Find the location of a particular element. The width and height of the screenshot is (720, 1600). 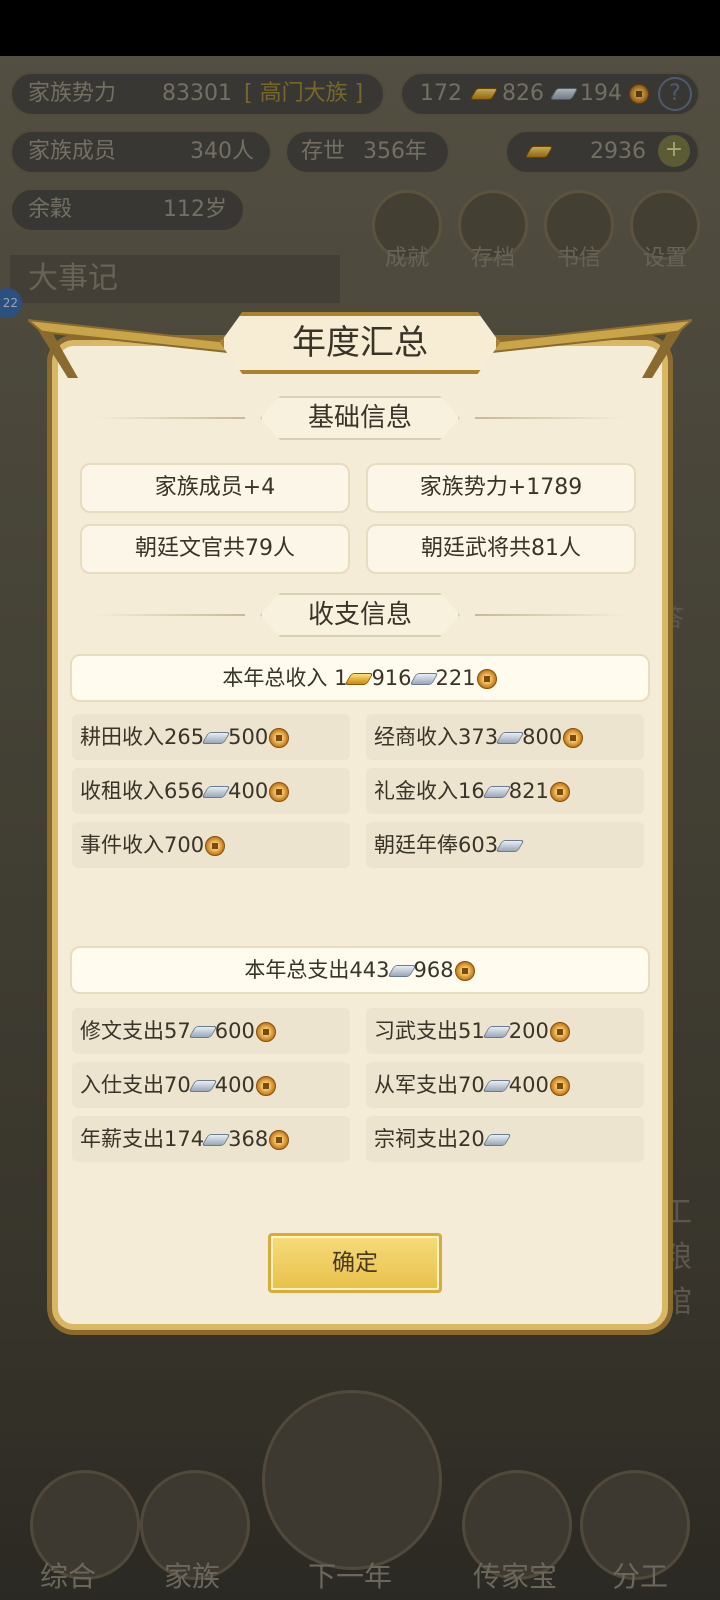

income-total-silver: 916 is located at coordinates (391, 678).